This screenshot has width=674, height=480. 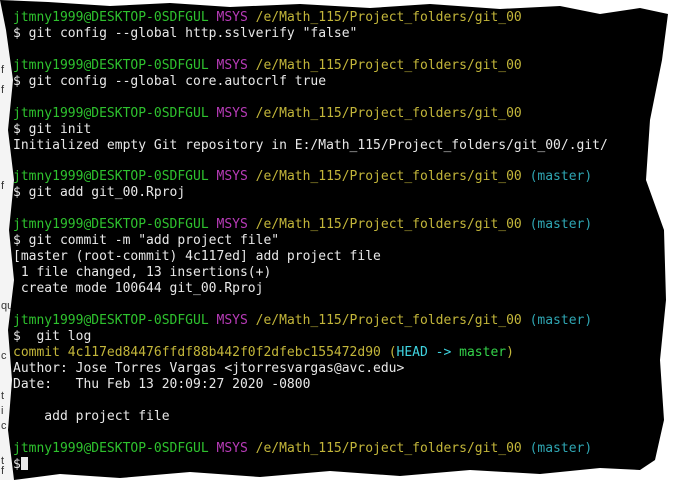 I want to click on output-line: $ git add git_00.Rproj, so click(x=99, y=193).